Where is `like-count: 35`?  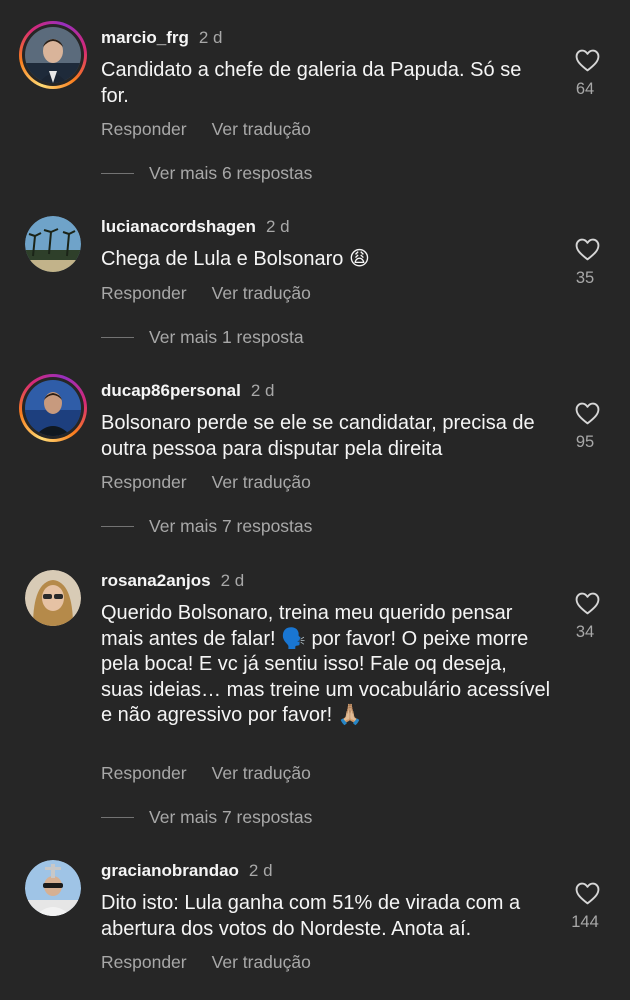 like-count: 35 is located at coordinates (585, 278).